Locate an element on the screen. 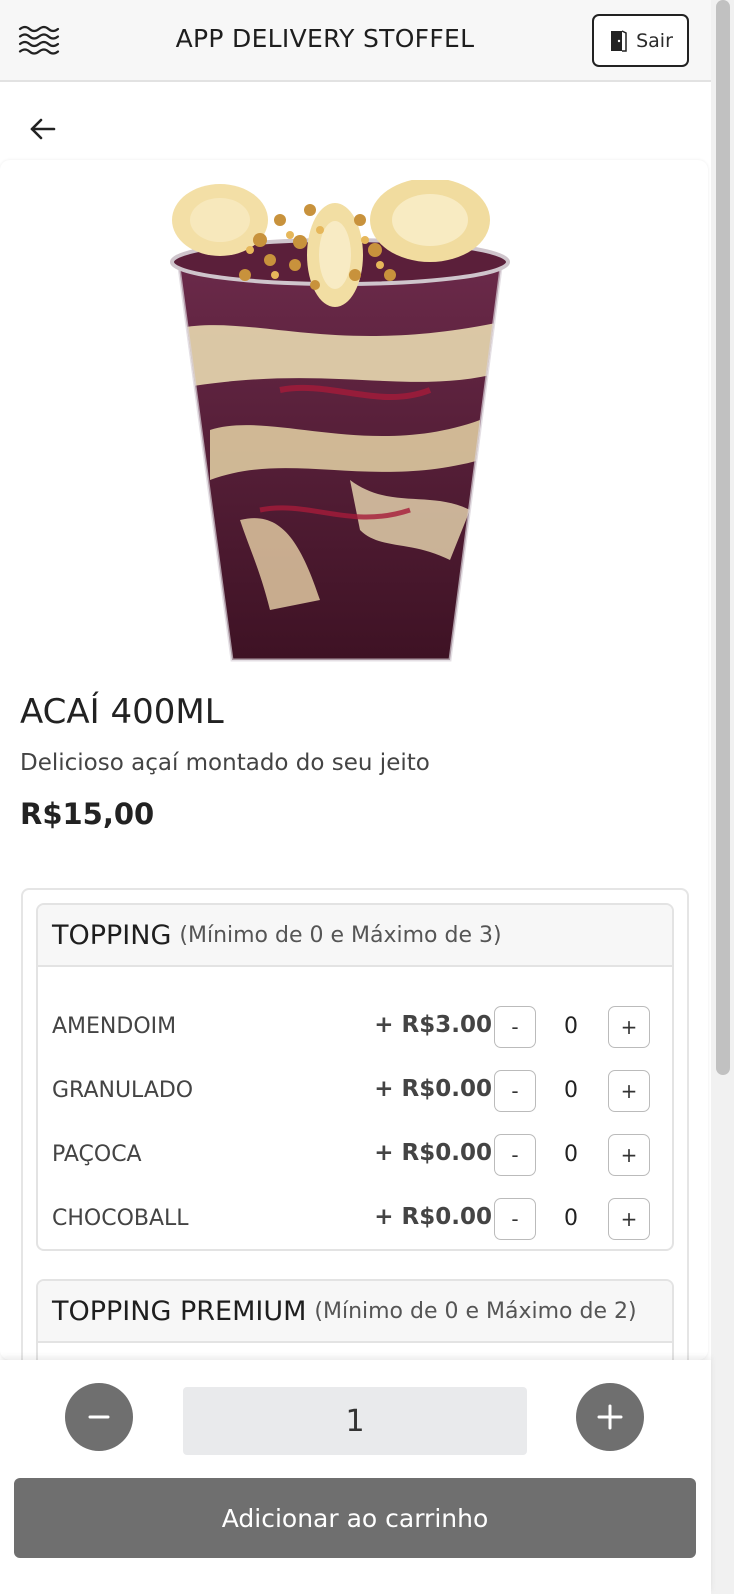  option-name: PAÇOCA is located at coordinates (97, 1154).